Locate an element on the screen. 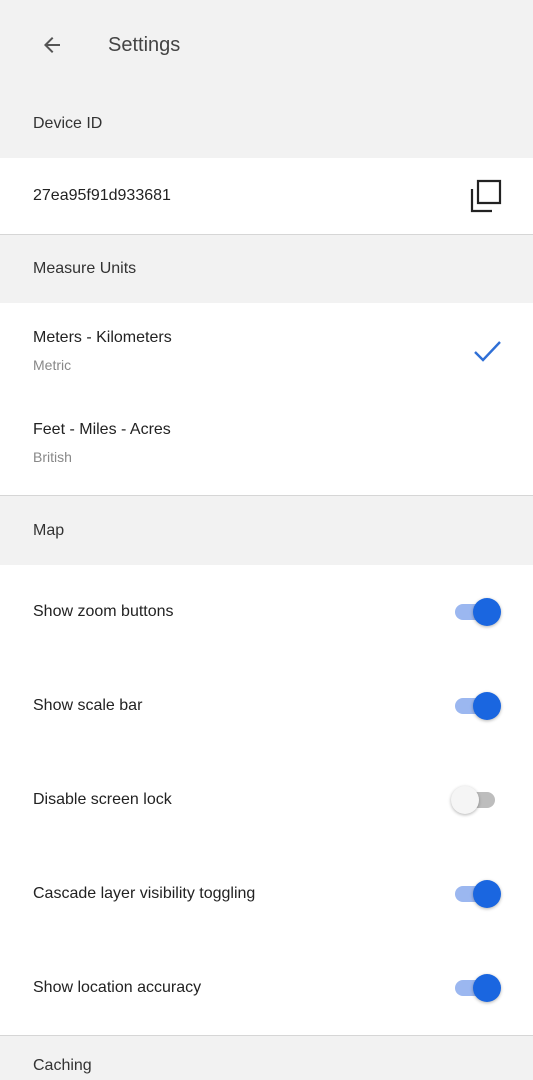 This screenshot has width=533, height=1080. top-app-bar: Settings is located at coordinates (266, 45).